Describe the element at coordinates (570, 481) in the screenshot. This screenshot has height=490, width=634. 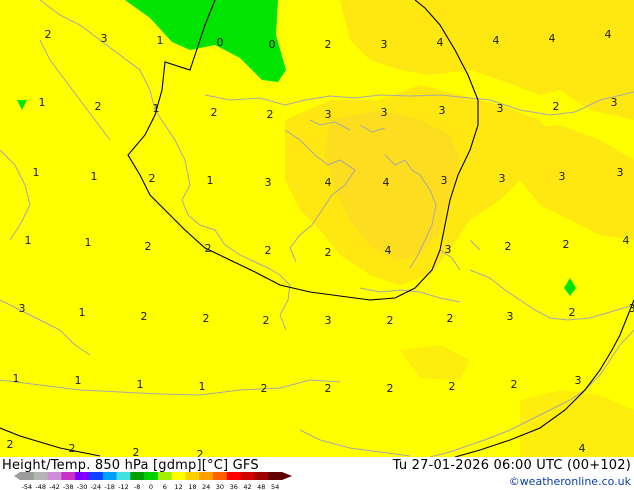
I see `credit-link: ©weatheronline.co.uk` at that location.